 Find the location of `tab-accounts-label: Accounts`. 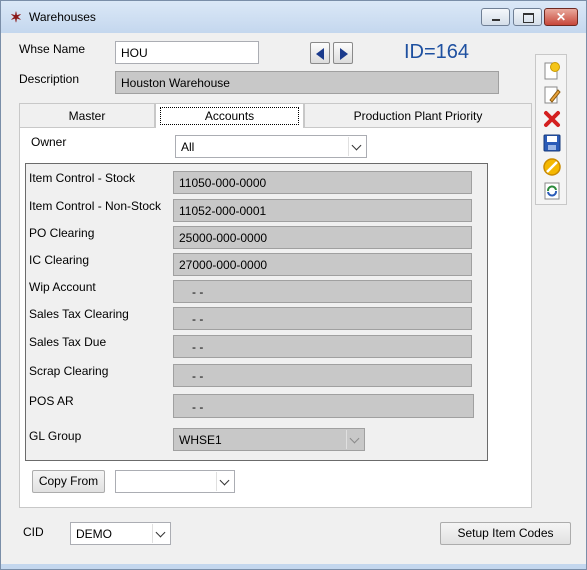

tab-accounts-label: Accounts is located at coordinates (229, 116).